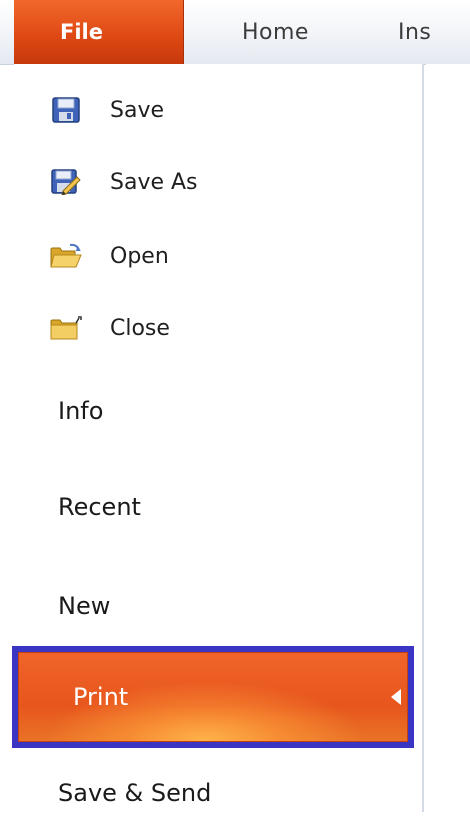 This screenshot has height=816, width=470. Describe the element at coordinates (139, 256) in the screenshot. I see `open-label: Open` at that location.